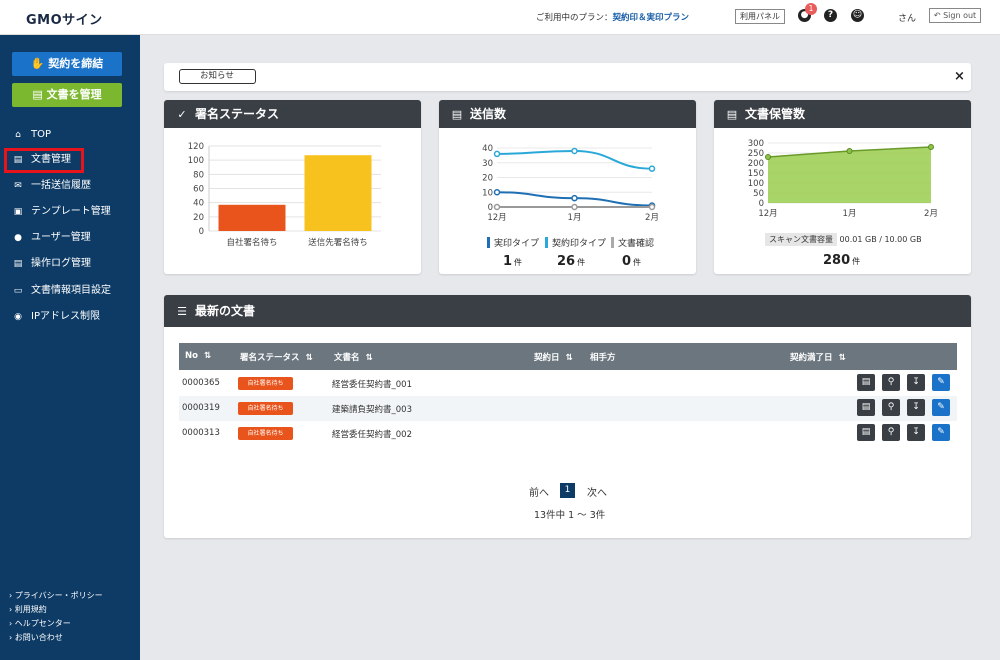  What do you see at coordinates (732, 114) in the screenshot?
I see `archive-box-icon: ▤` at bounding box center [732, 114].